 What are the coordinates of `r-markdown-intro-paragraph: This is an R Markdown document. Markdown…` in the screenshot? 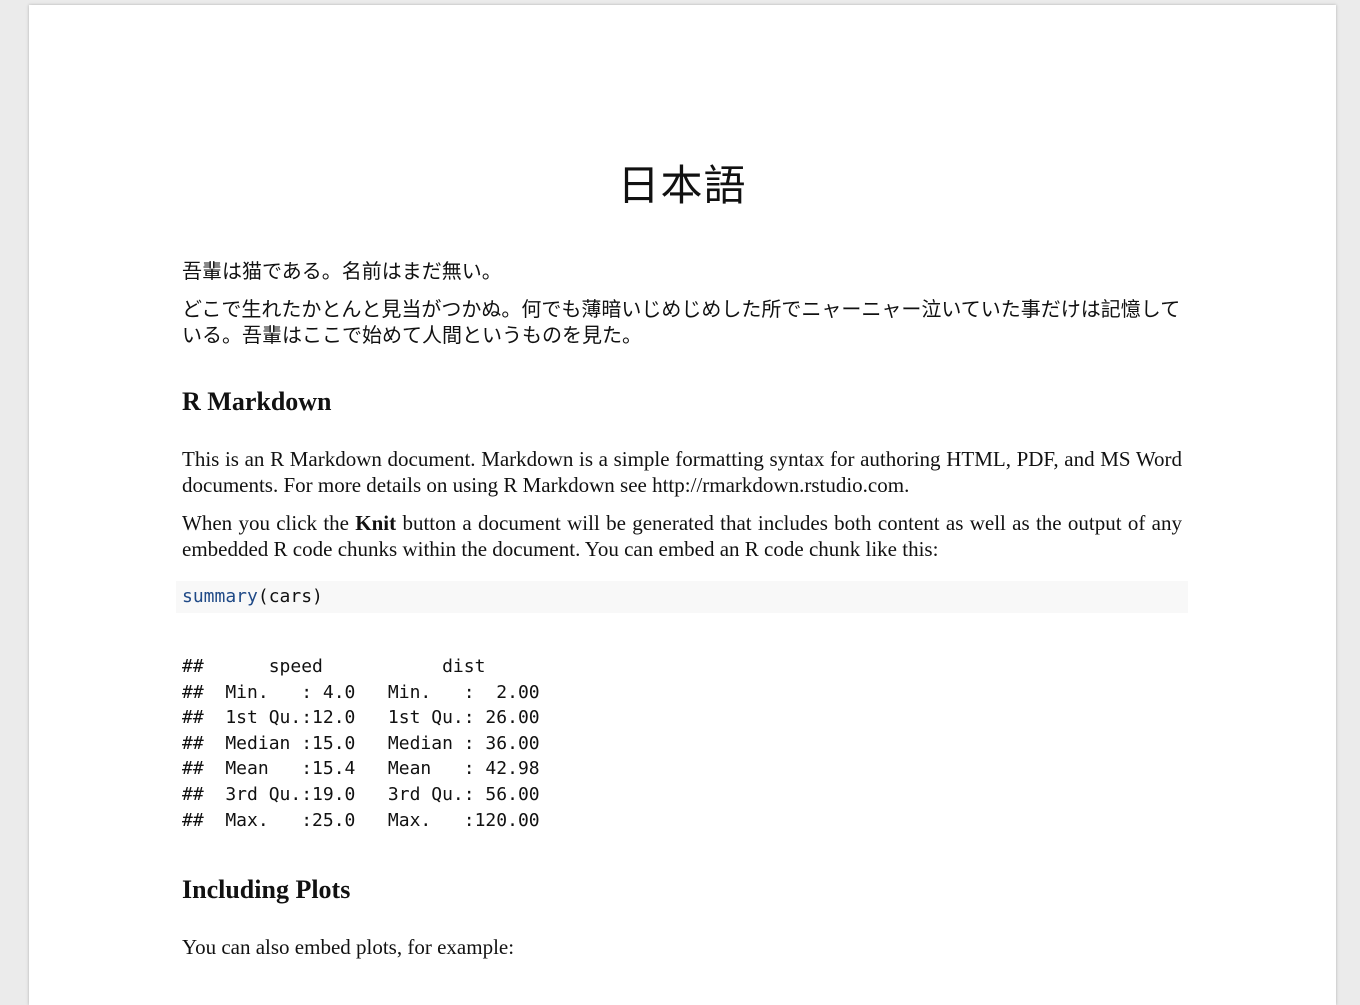 It's located at (682, 472).